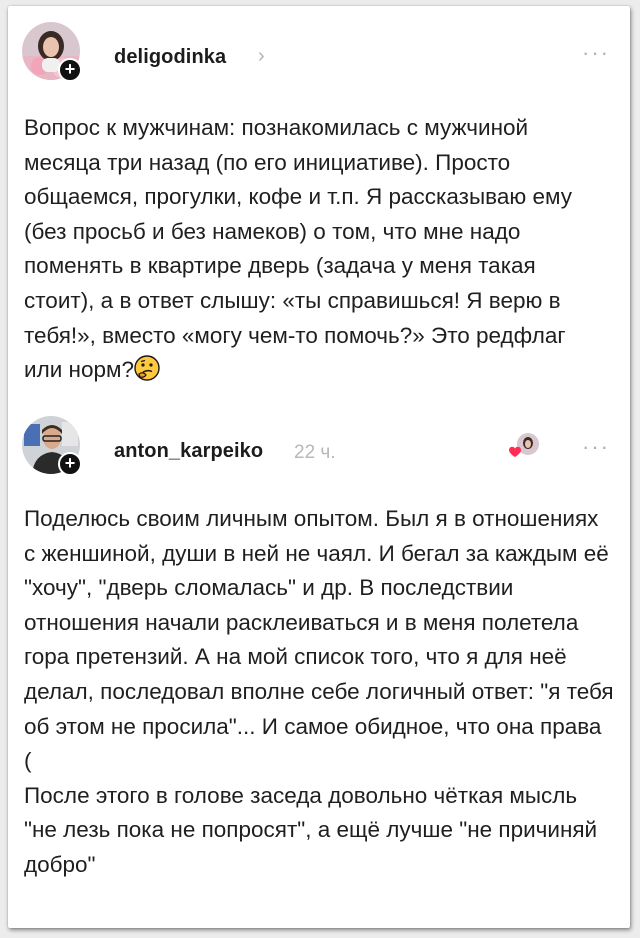  What do you see at coordinates (523, 447) in the screenshot?
I see `liked-by-author-icon` at bounding box center [523, 447].